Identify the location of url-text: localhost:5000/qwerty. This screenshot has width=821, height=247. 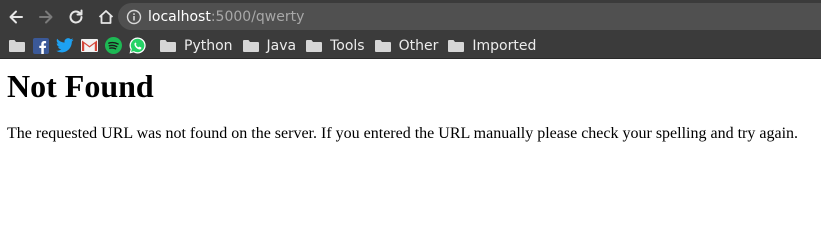
(226, 17).